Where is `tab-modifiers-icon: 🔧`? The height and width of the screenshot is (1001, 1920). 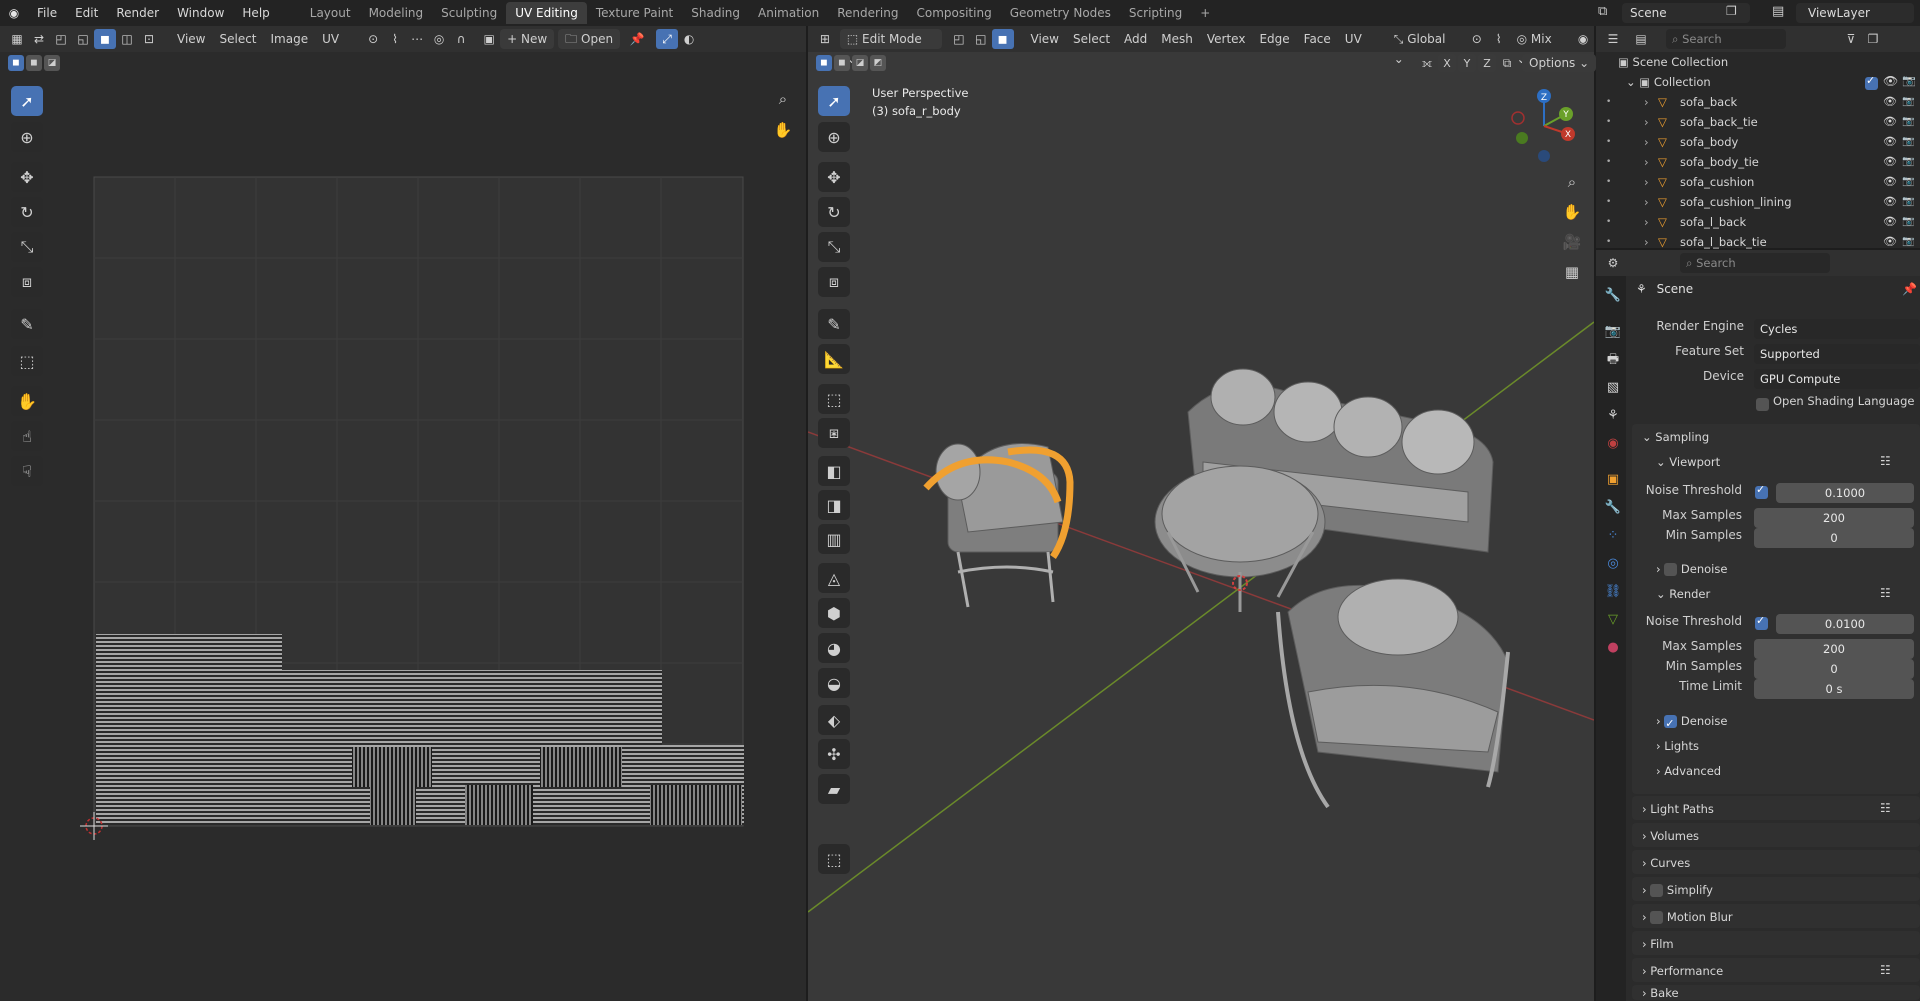 tab-modifiers-icon: 🔧 is located at coordinates (1613, 508).